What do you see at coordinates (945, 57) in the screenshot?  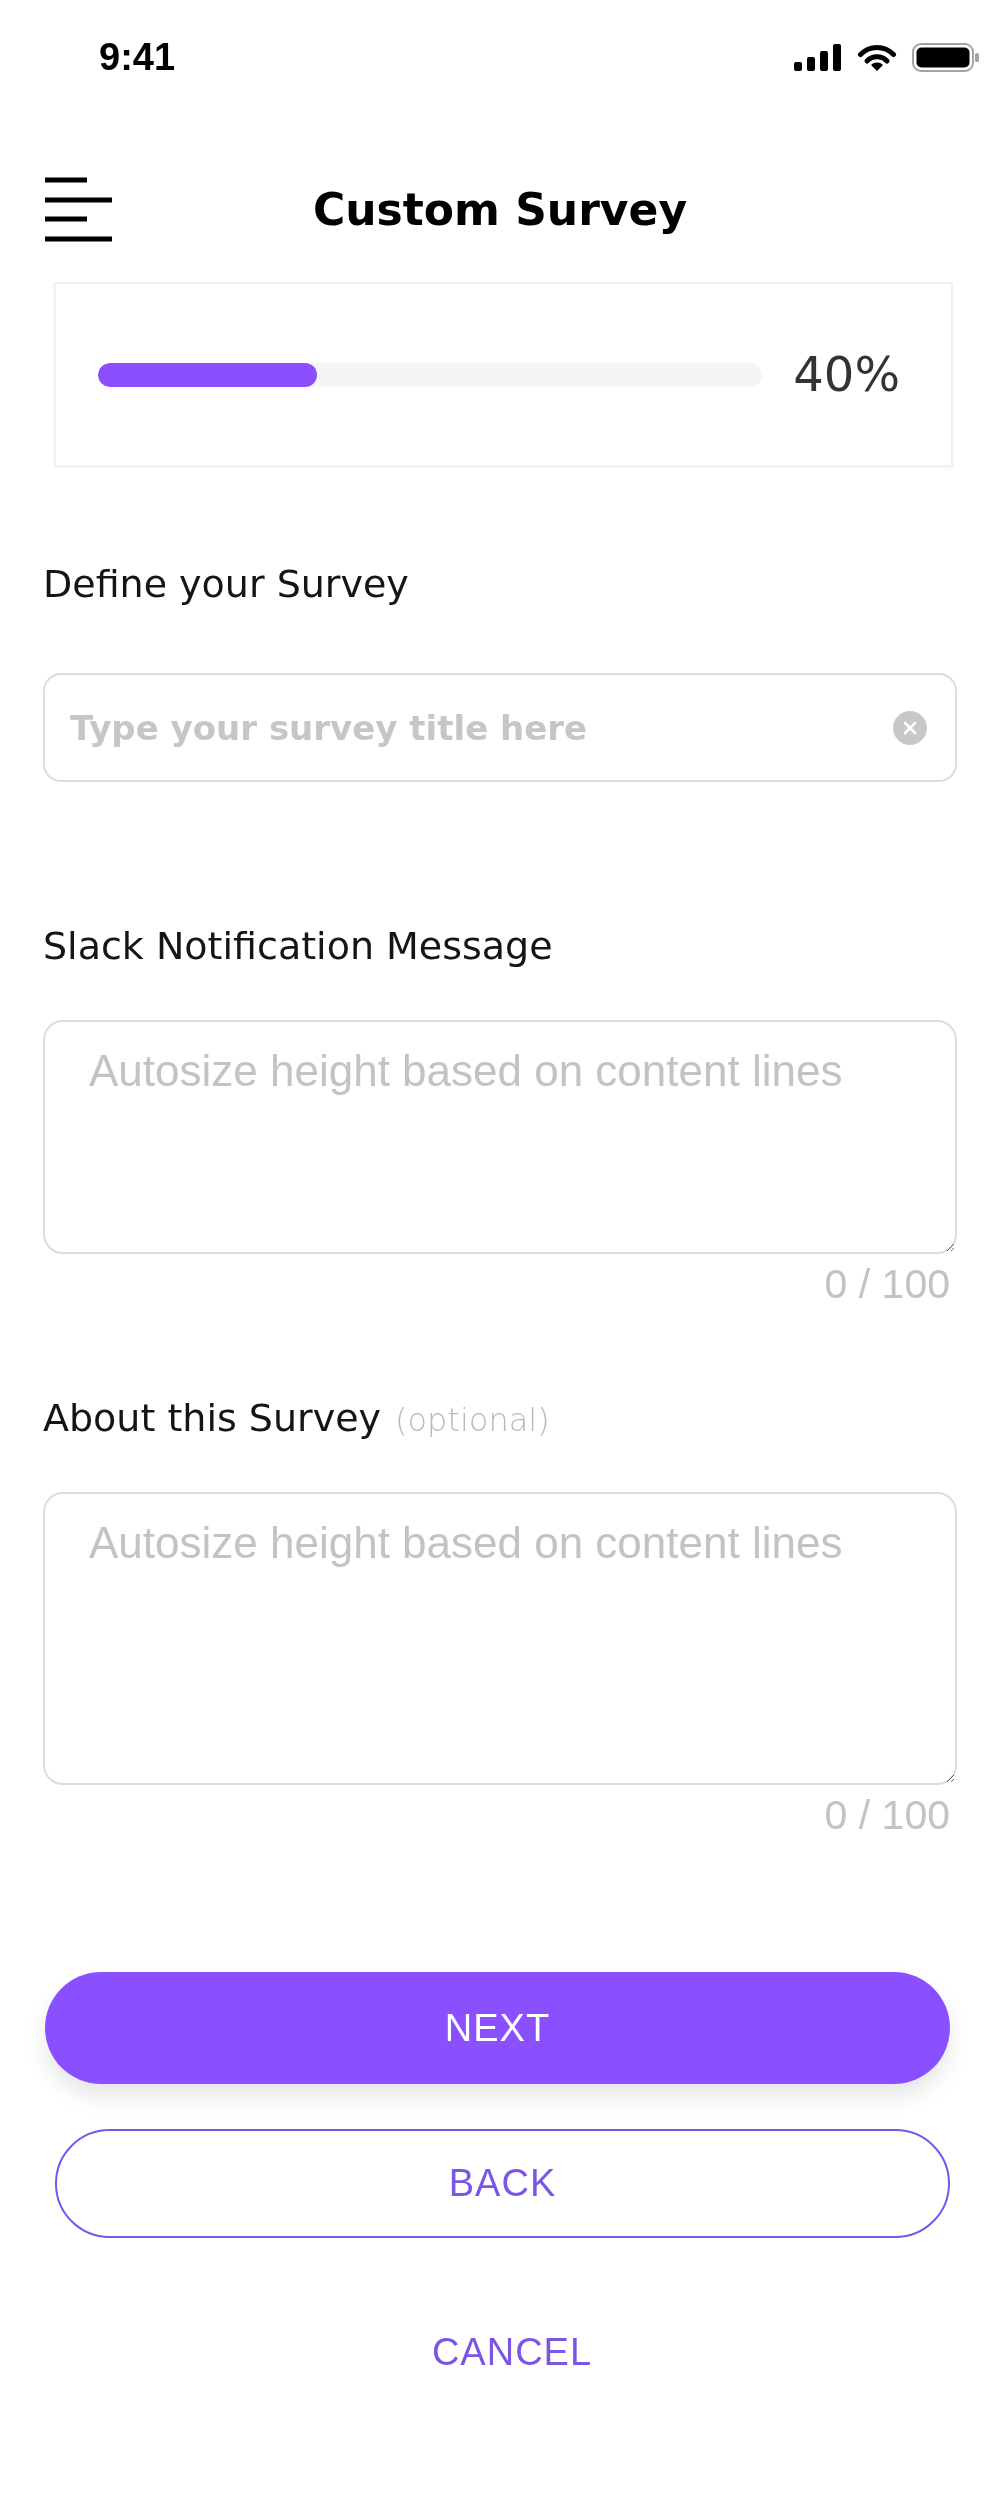 I see `battery-icon` at bounding box center [945, 57].